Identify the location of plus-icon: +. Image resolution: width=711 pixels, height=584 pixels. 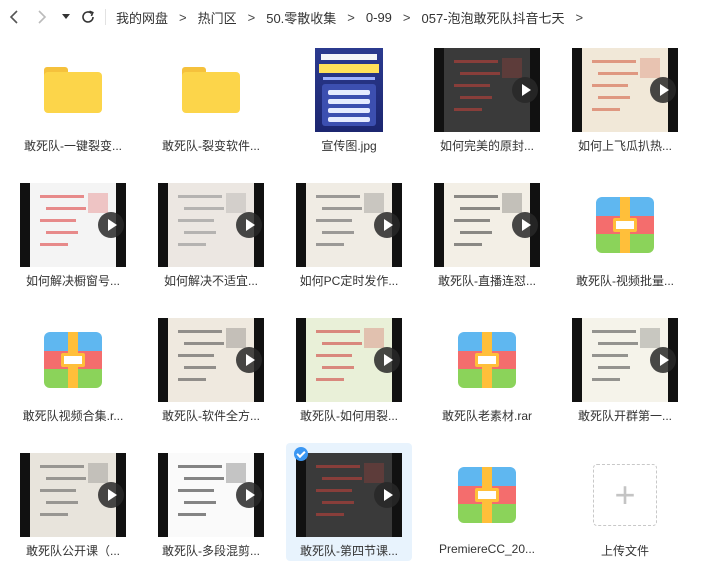
(625, 494).